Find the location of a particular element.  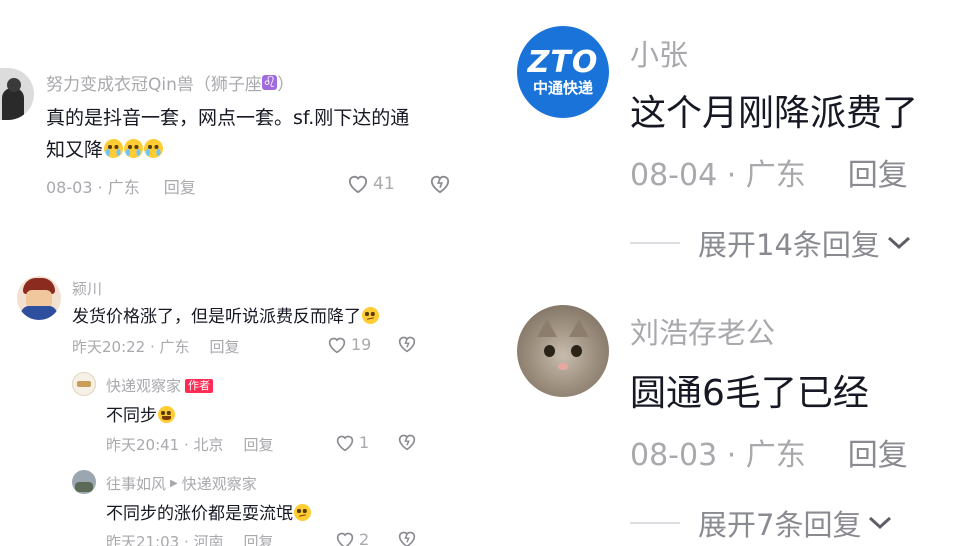

comment-header: 努力变成衣冠Qin兽 （狮子座 ♌ ） is located at coordinates (170, 82).